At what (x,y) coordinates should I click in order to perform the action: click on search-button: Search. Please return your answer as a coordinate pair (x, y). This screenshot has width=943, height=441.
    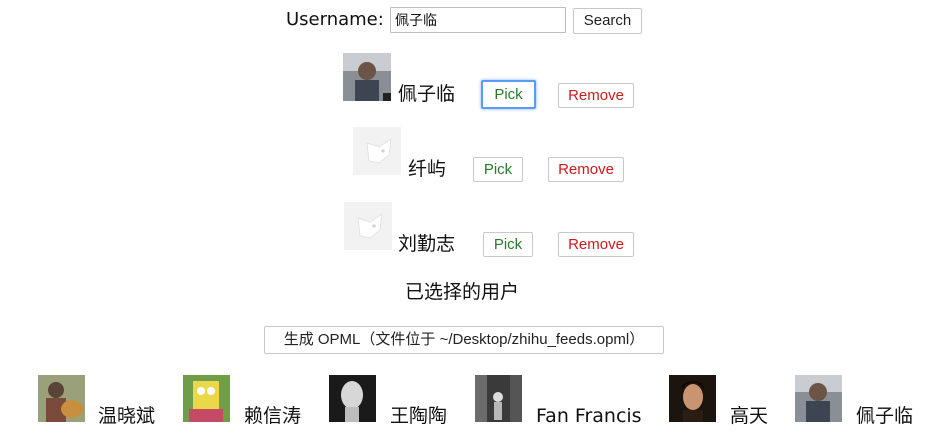
    Looking at the image, I should click on (607, 21).